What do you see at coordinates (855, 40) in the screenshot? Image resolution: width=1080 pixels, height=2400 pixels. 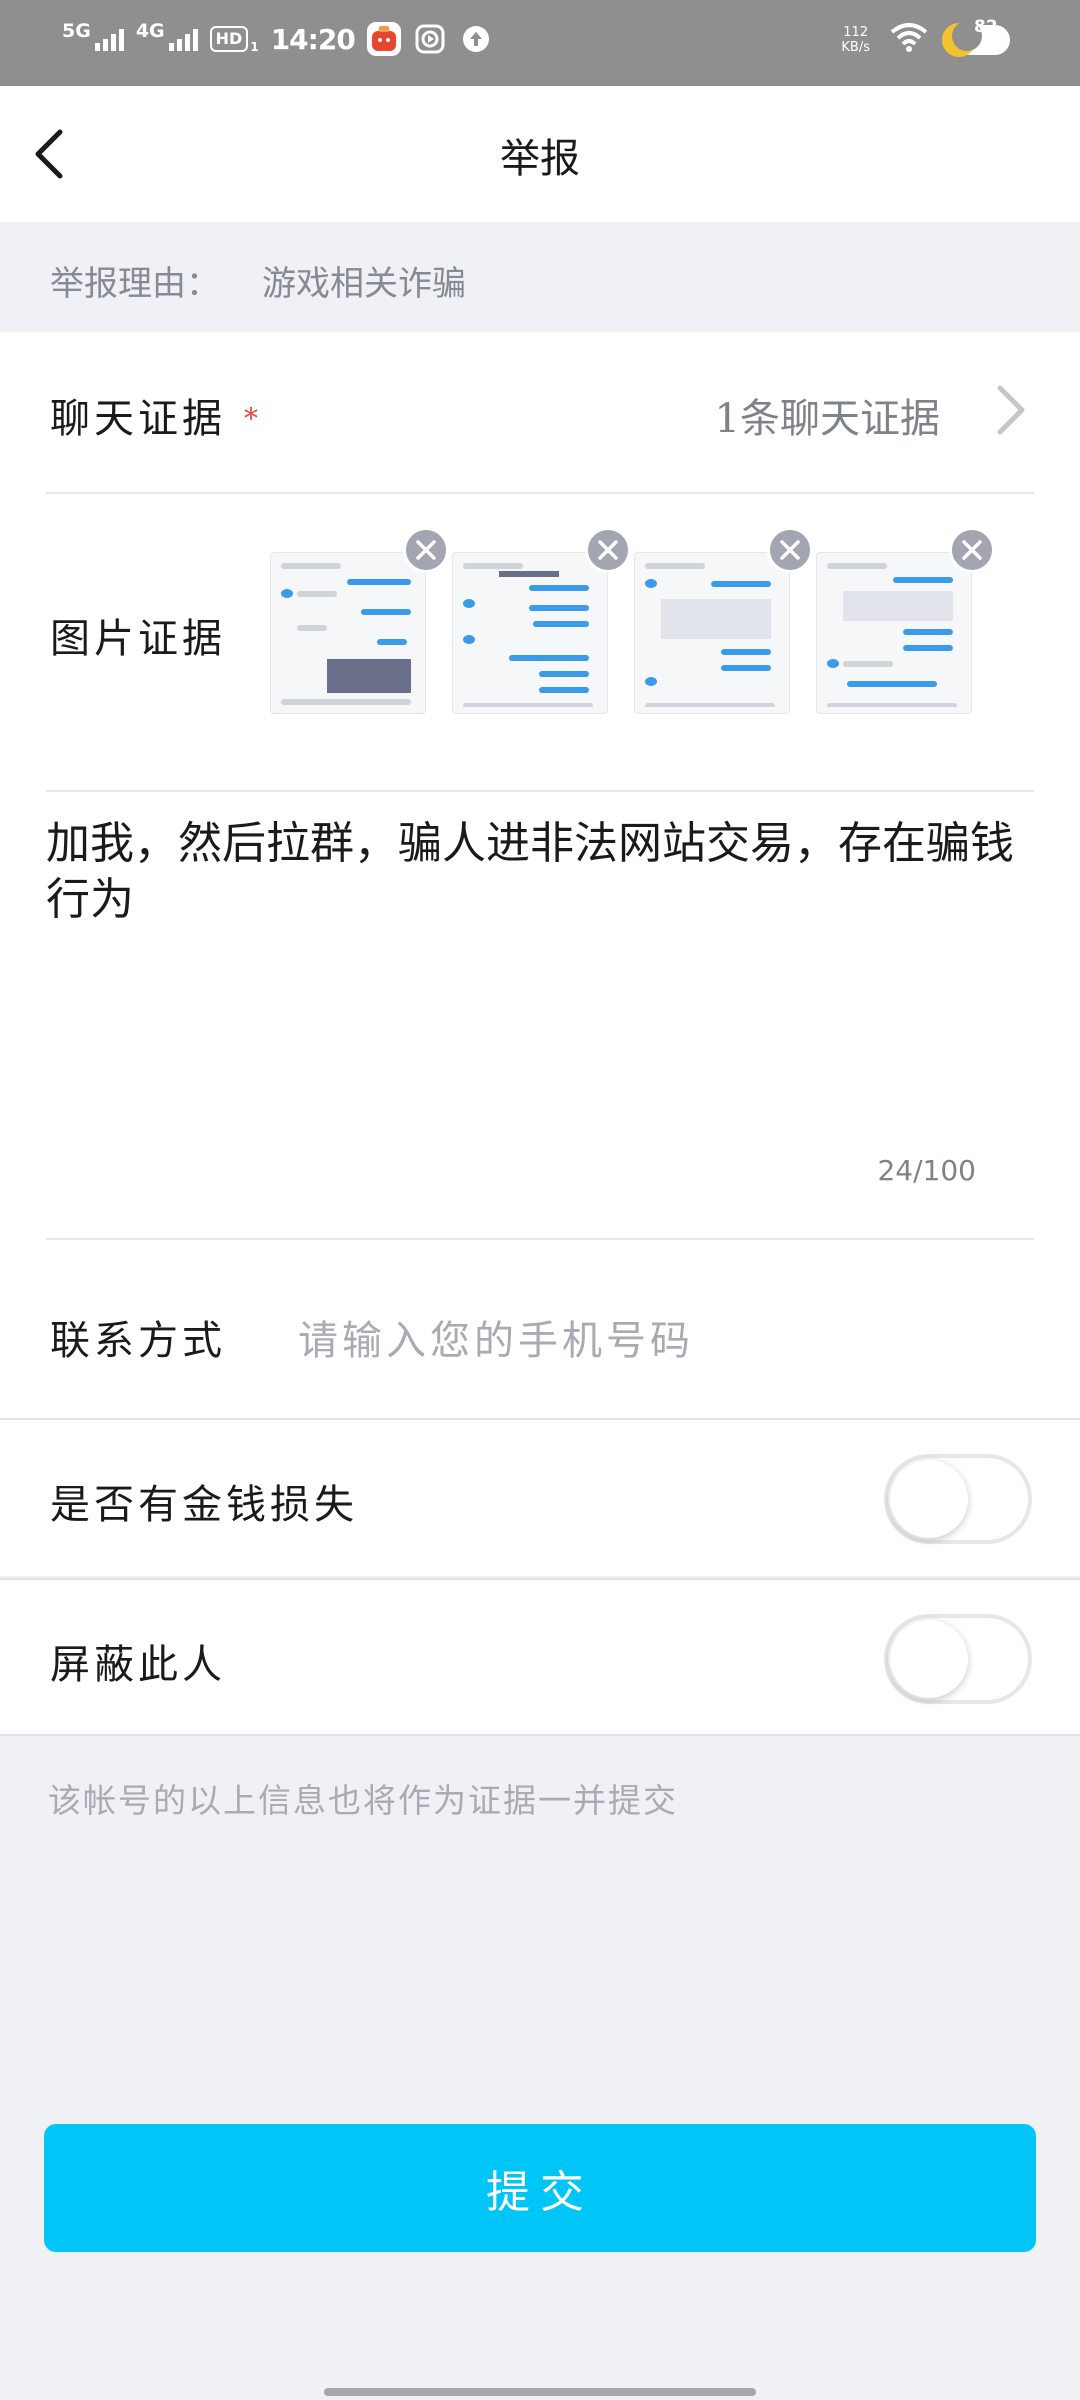 I see `network-speed: 112 KB/s` at bounding box center [855, 40].